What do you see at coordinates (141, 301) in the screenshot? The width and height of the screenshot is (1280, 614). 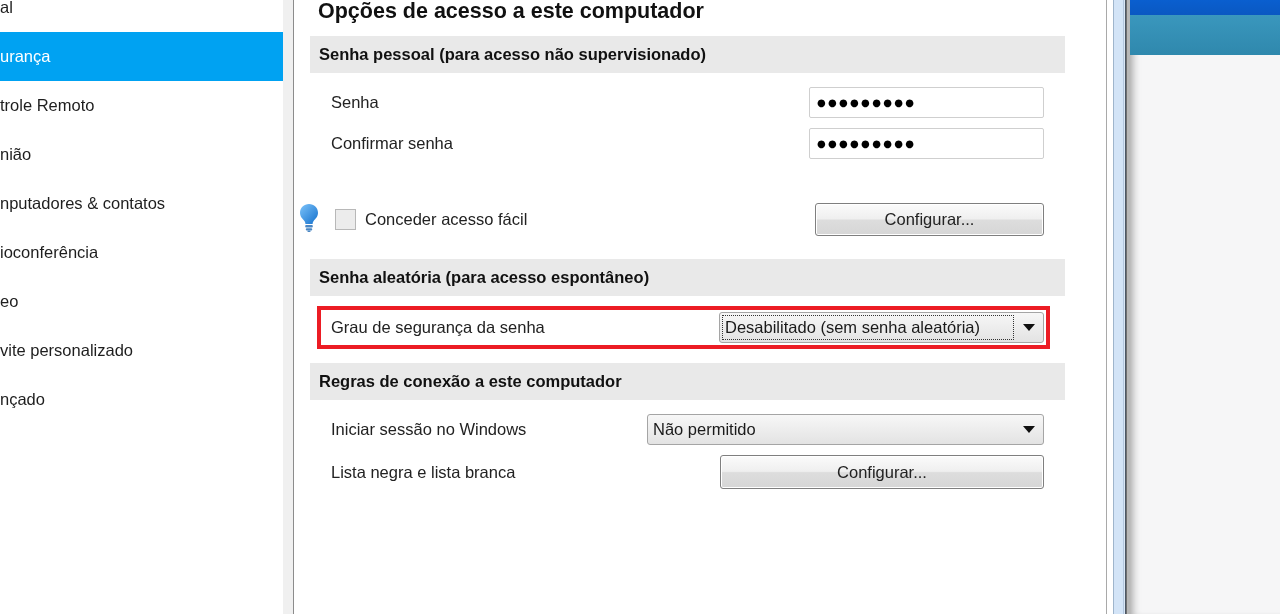 I see `sidebar-item: eo` at bounding box center [141, 301].